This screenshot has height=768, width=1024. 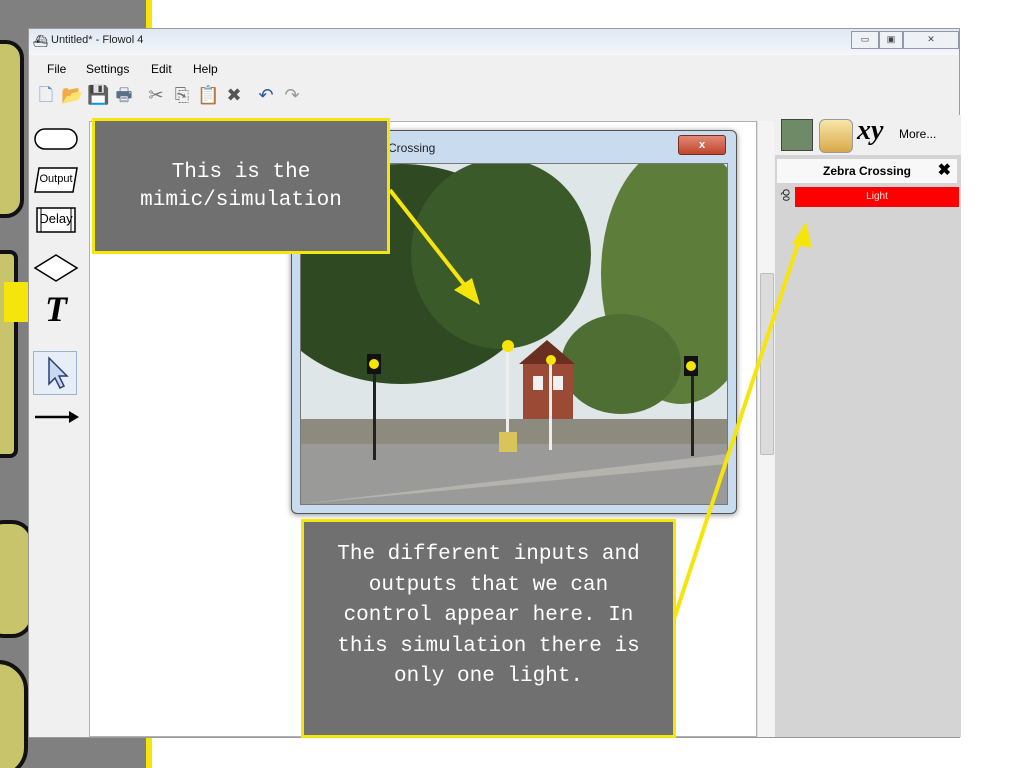 I want to click on arrow-to-io, so click(x=736, y=431).